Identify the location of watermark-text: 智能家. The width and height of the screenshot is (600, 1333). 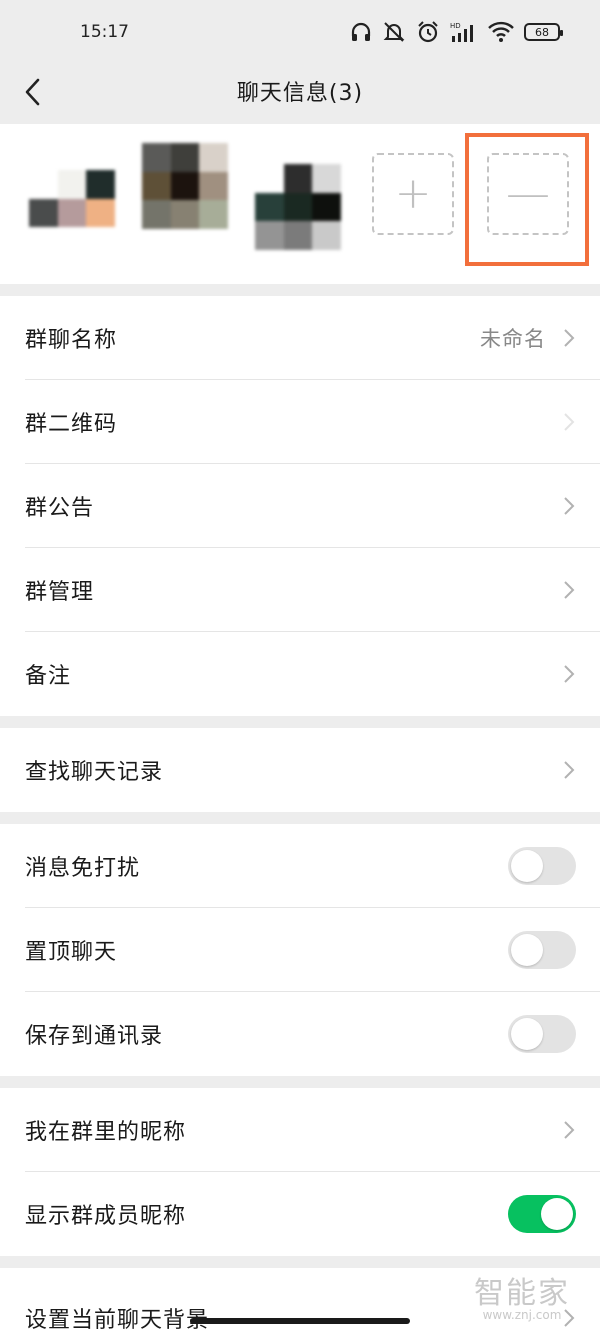
(522, 1293).